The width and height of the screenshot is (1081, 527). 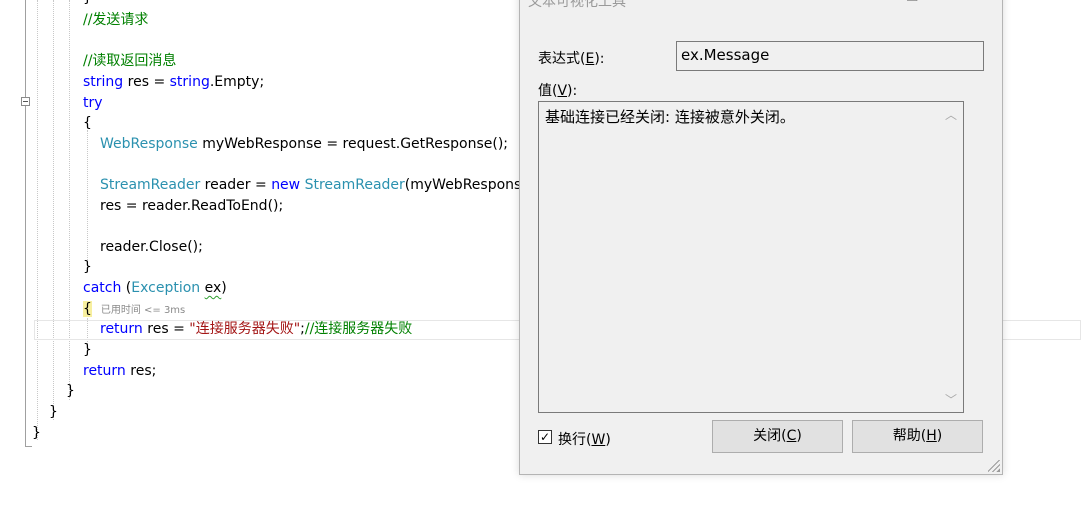 I want to click on expression-field: ex.Message, so click(x=830, y=56).